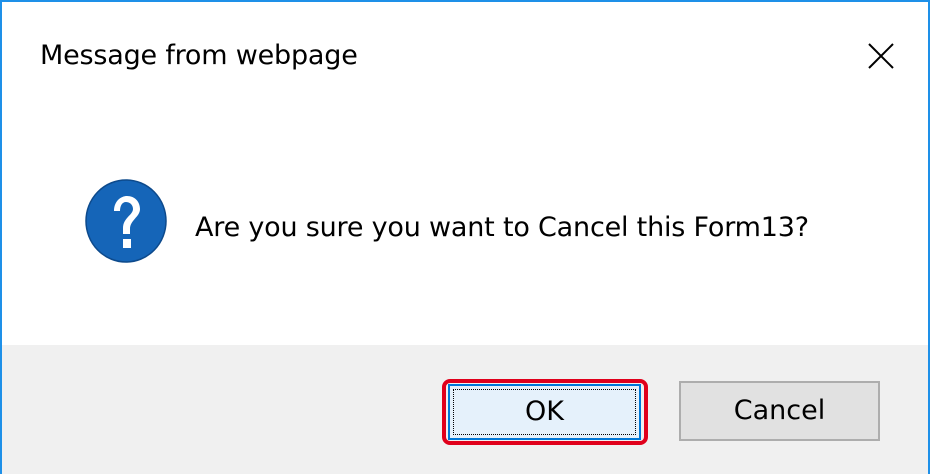 The height and width of the screenshot is (474, 930). I want to click on cancel-button: Cancel, so click(779, 411).